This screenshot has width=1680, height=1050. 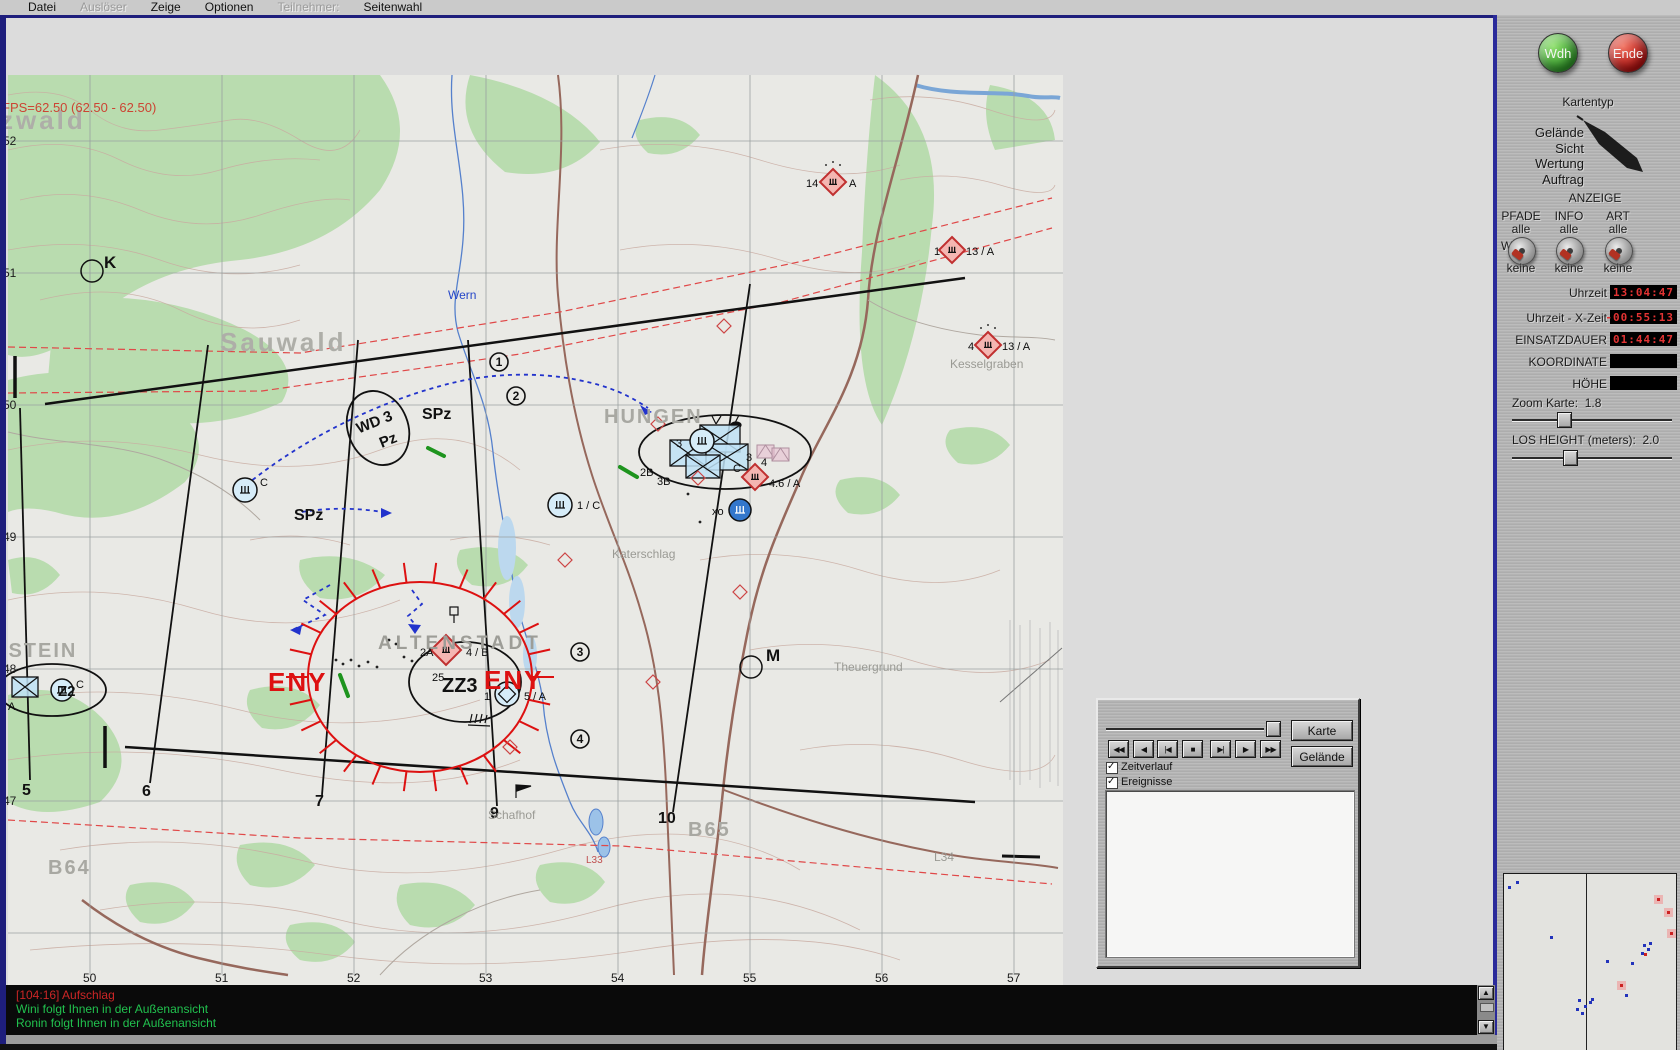 I want to click on zoom-karte-label: Zoom Karte: 1.8, so click(x=1557, y=403).